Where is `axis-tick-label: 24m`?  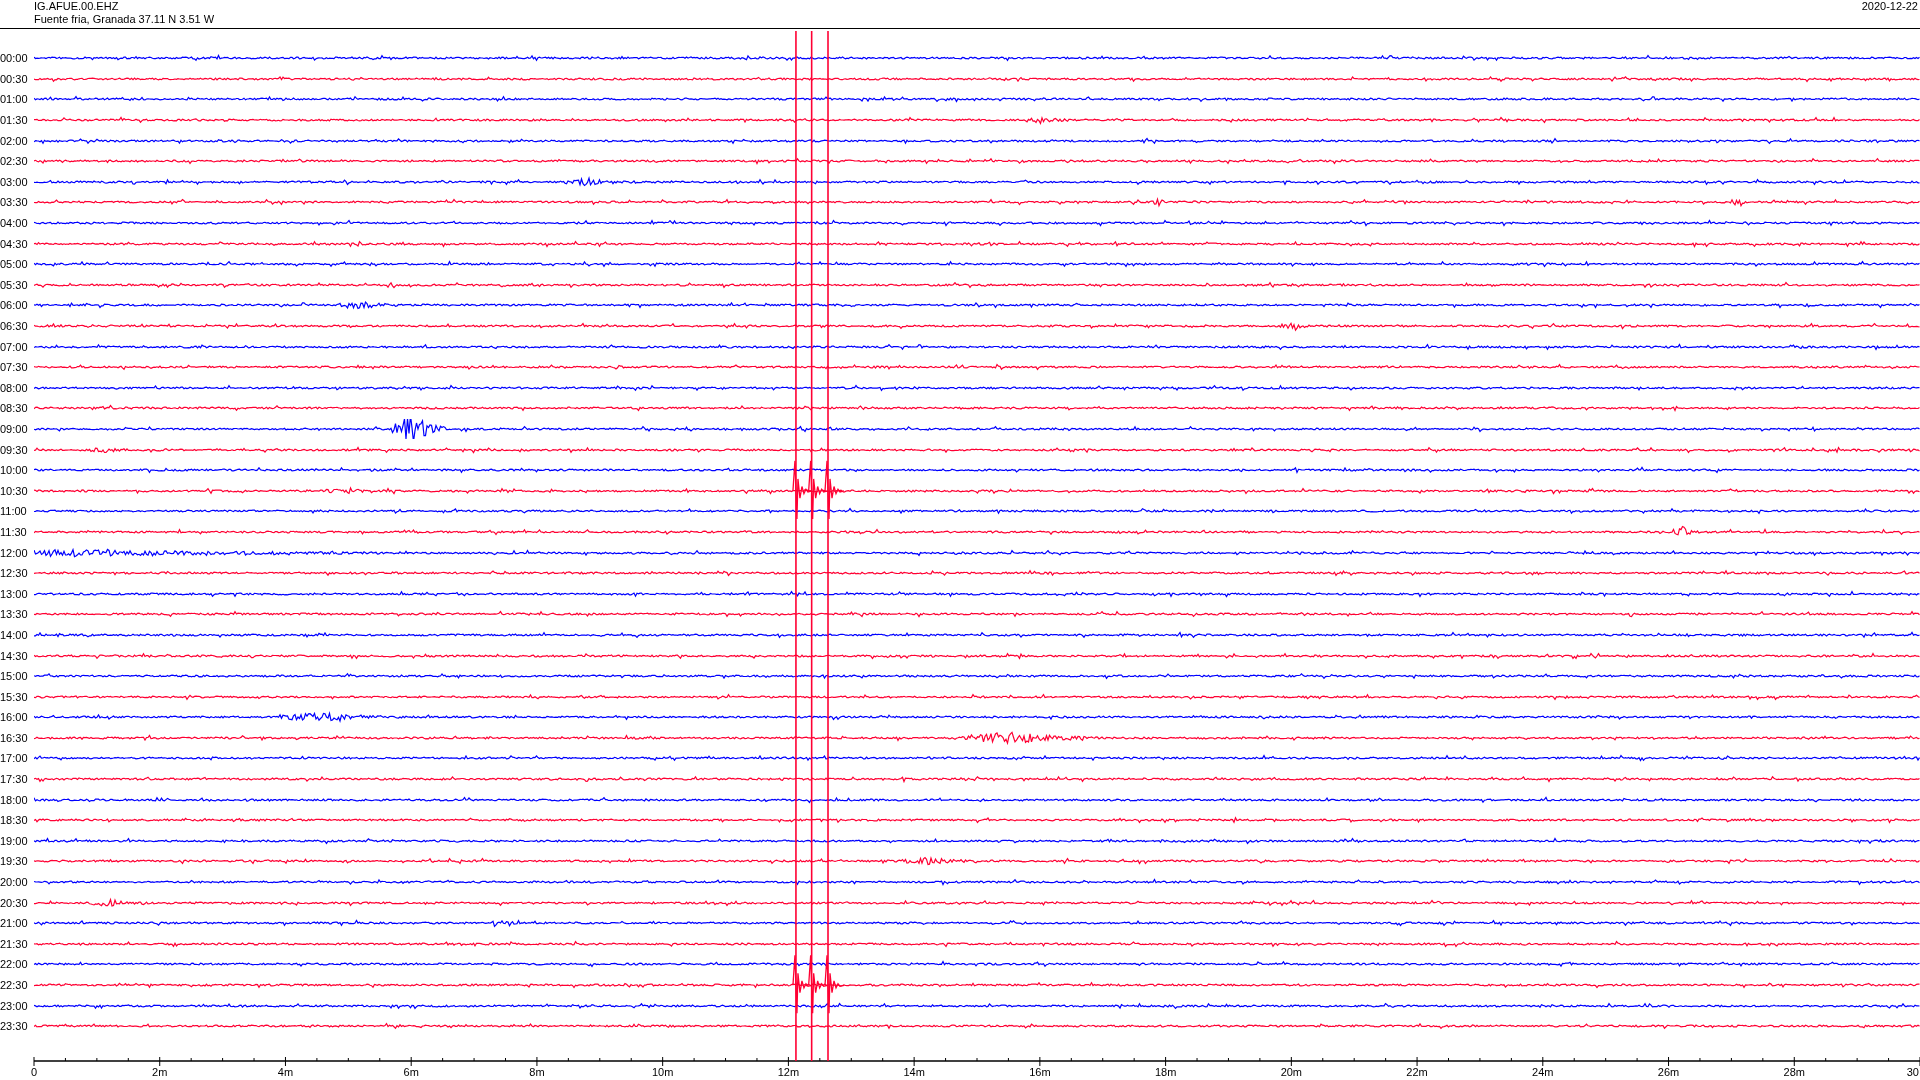 axis-tick-label: 24m is located at coordinates (1543, 1071).